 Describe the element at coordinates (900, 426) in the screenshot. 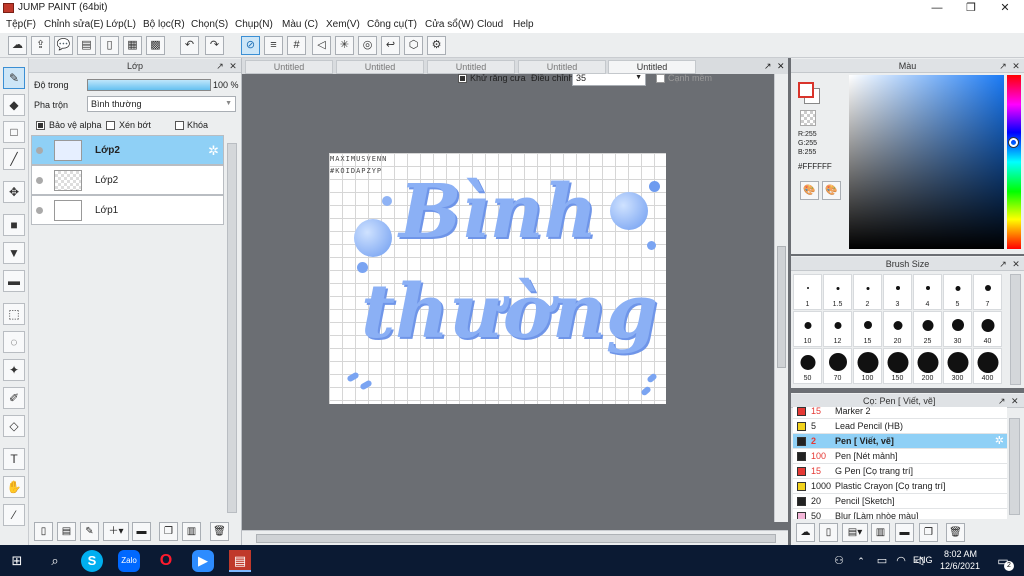

I see `pen-preset-row: 5 Lead Pencil (HB)` at that location.